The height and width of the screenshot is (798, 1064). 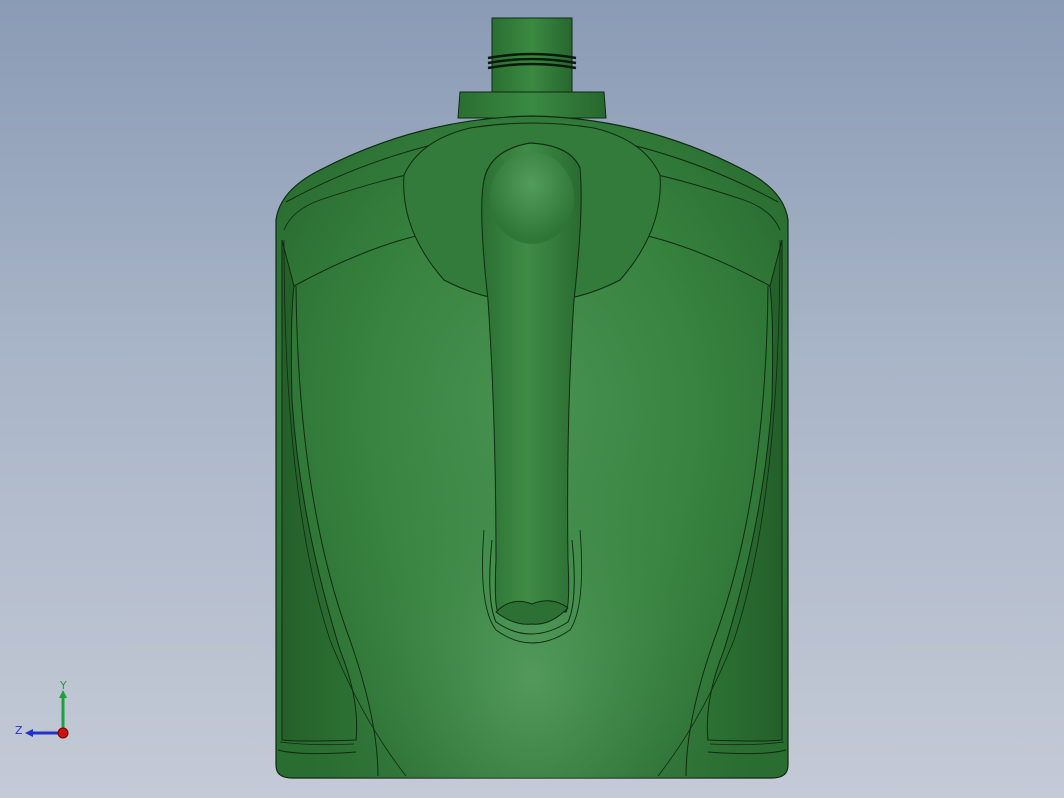 What do you see at coordinates (532, 393) in the screenshot?
I see `handle` at bounding box center [532, 393].